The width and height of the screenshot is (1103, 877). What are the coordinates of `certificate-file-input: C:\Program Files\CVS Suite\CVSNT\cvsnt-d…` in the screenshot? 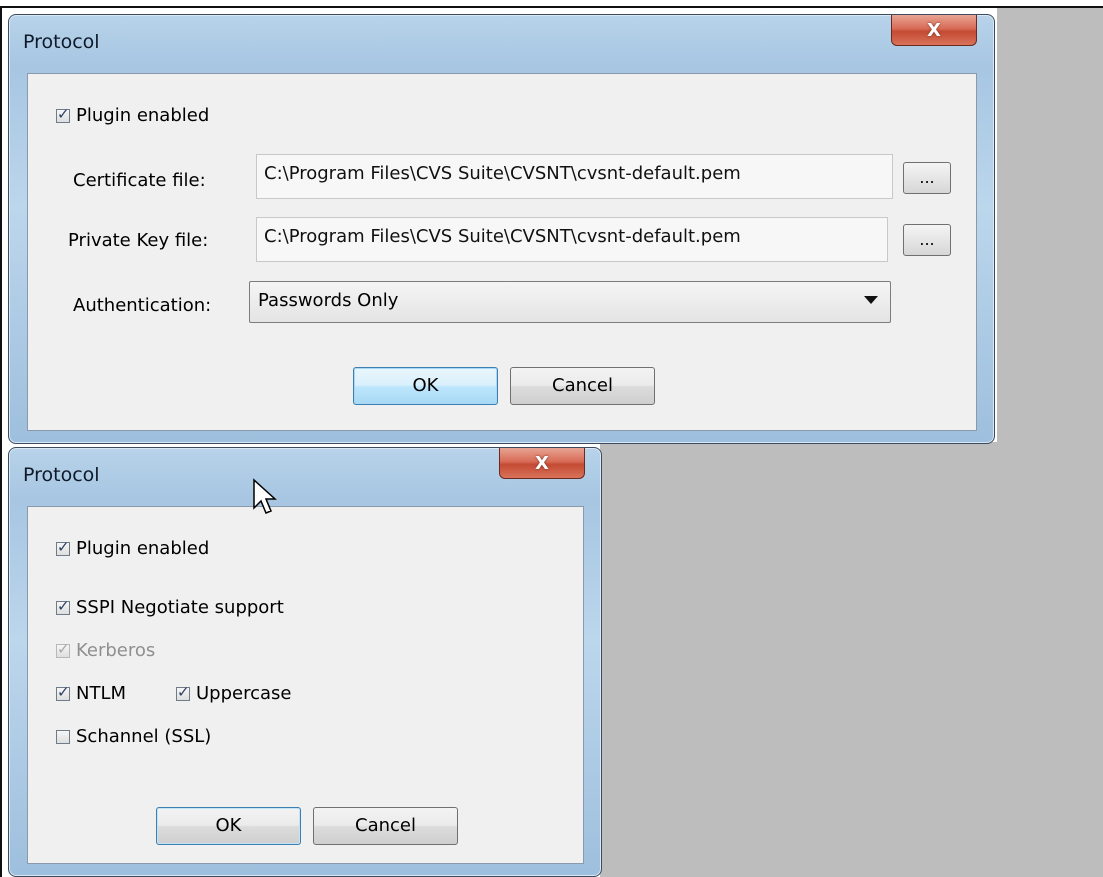 It's located at (574, 176).